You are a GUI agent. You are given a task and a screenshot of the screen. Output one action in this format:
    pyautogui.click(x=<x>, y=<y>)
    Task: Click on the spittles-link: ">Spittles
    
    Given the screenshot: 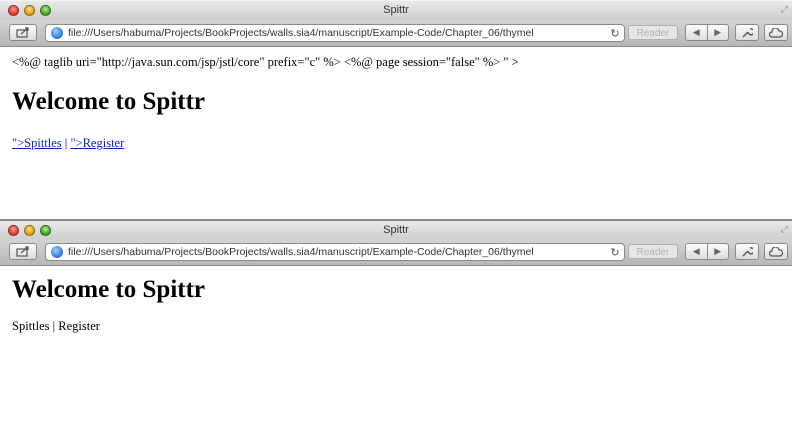 What is the action you would take?
    pyautogui.click(x=37, y=143)
    